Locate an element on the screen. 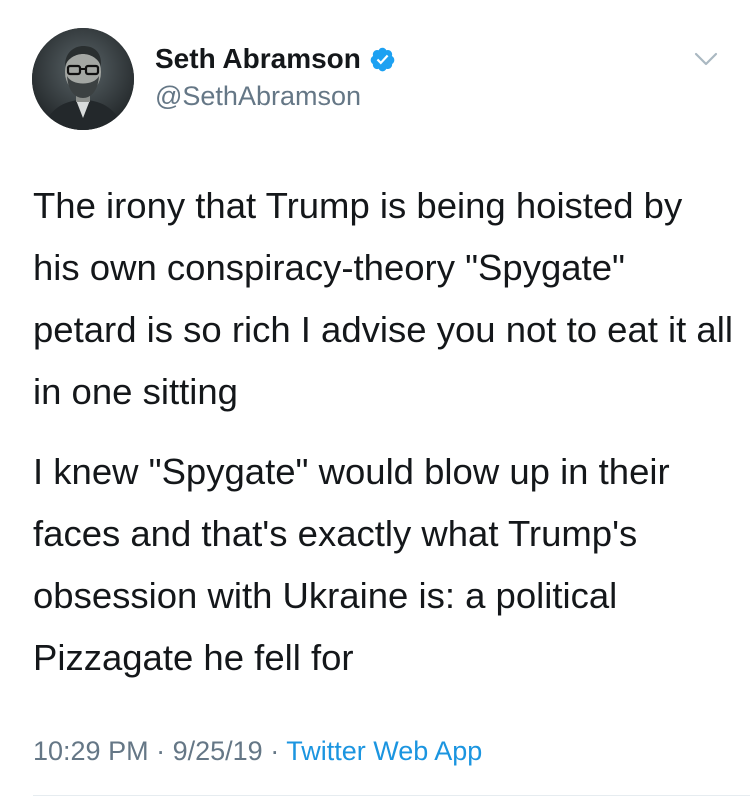 The width and height of the screenshot is (750, 800). avatar-image is located at coordinates (83, 79).